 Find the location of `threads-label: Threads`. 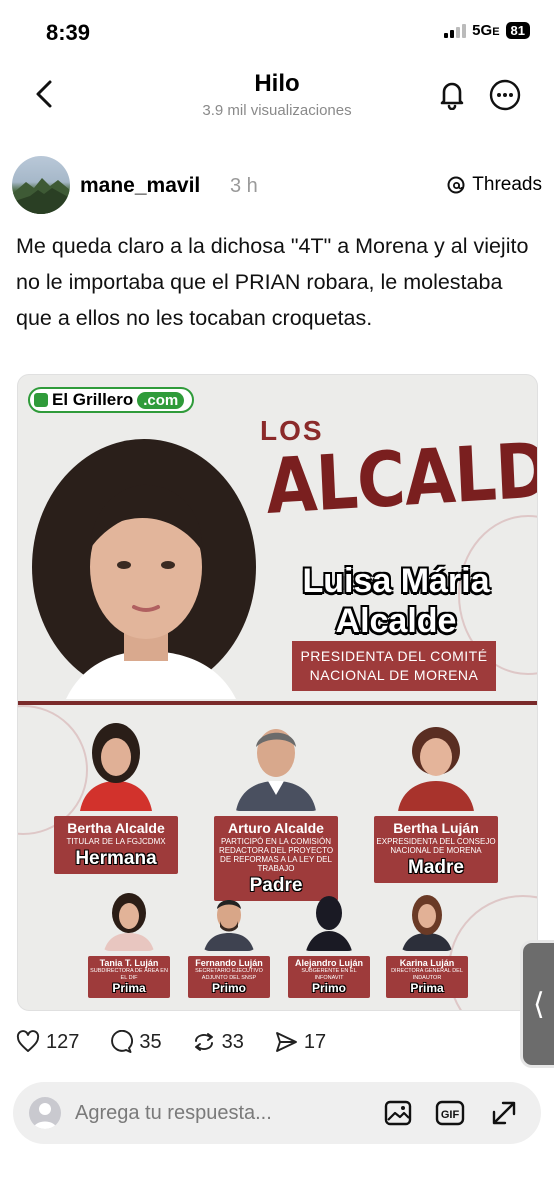

threads-label: Threads is located at coordinates (507, 184).